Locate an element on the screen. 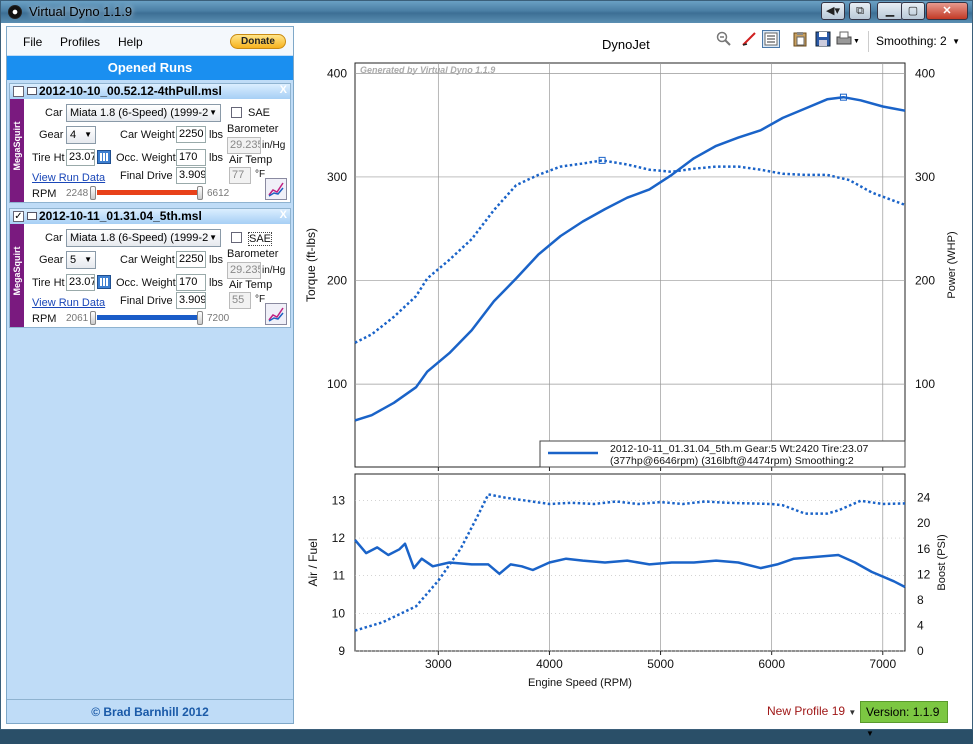  ecu-tab: MegaSquirt is located at coordinates (17, 150).